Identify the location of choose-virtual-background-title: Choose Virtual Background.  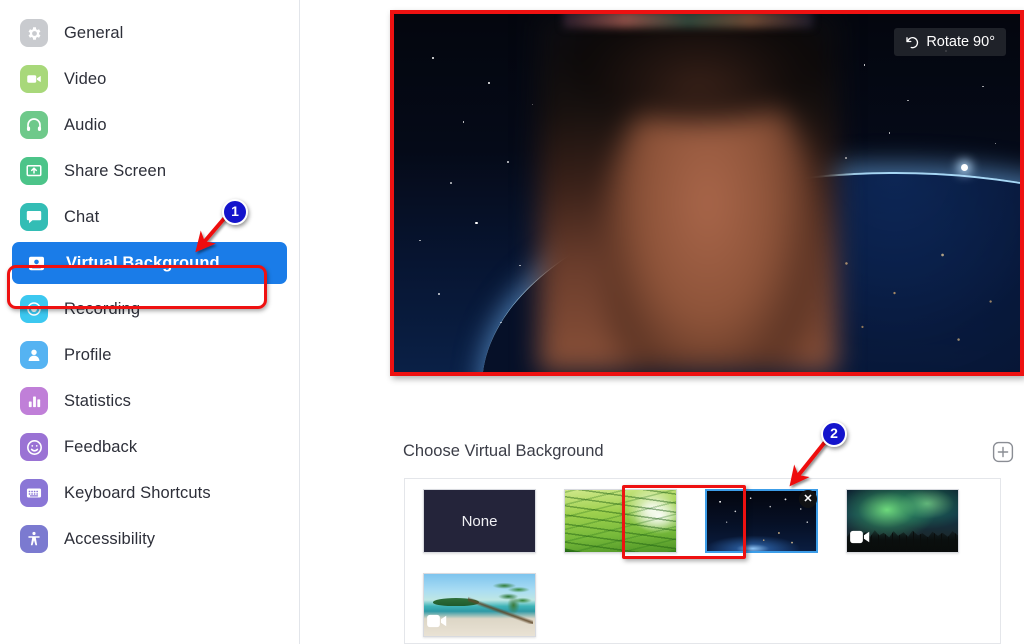
(503, 451).